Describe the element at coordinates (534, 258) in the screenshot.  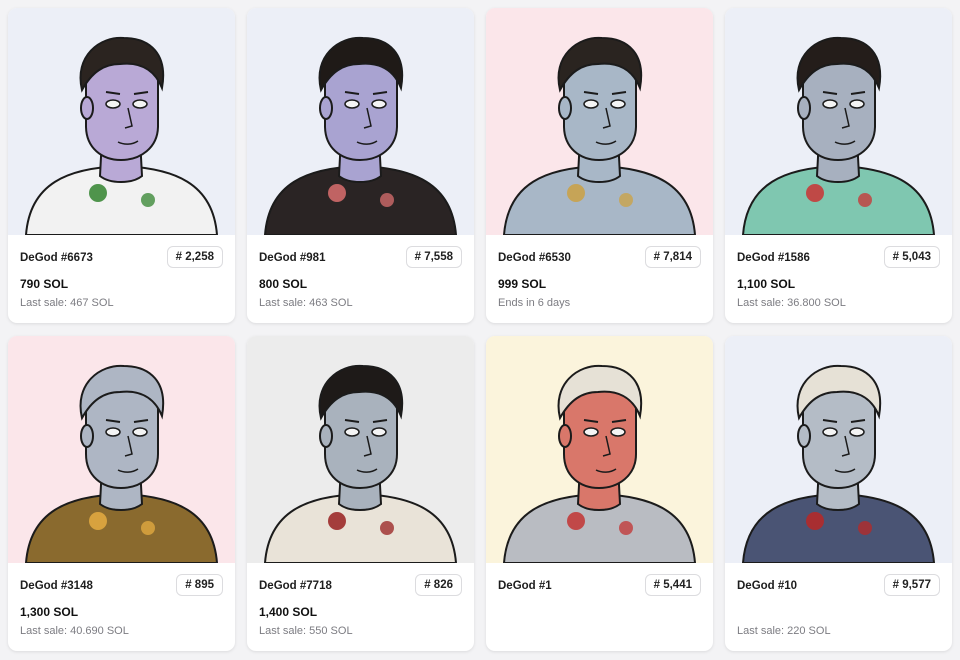
I see `nft-name: DeGod #6530` at that location.